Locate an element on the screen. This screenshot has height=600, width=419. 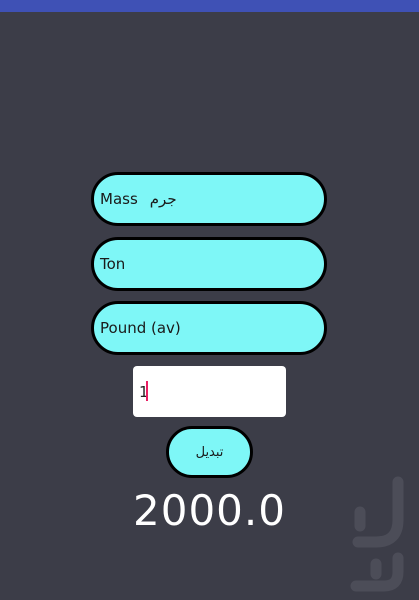
convert-button-label: تبدیل is located at coordinates (209, 452).